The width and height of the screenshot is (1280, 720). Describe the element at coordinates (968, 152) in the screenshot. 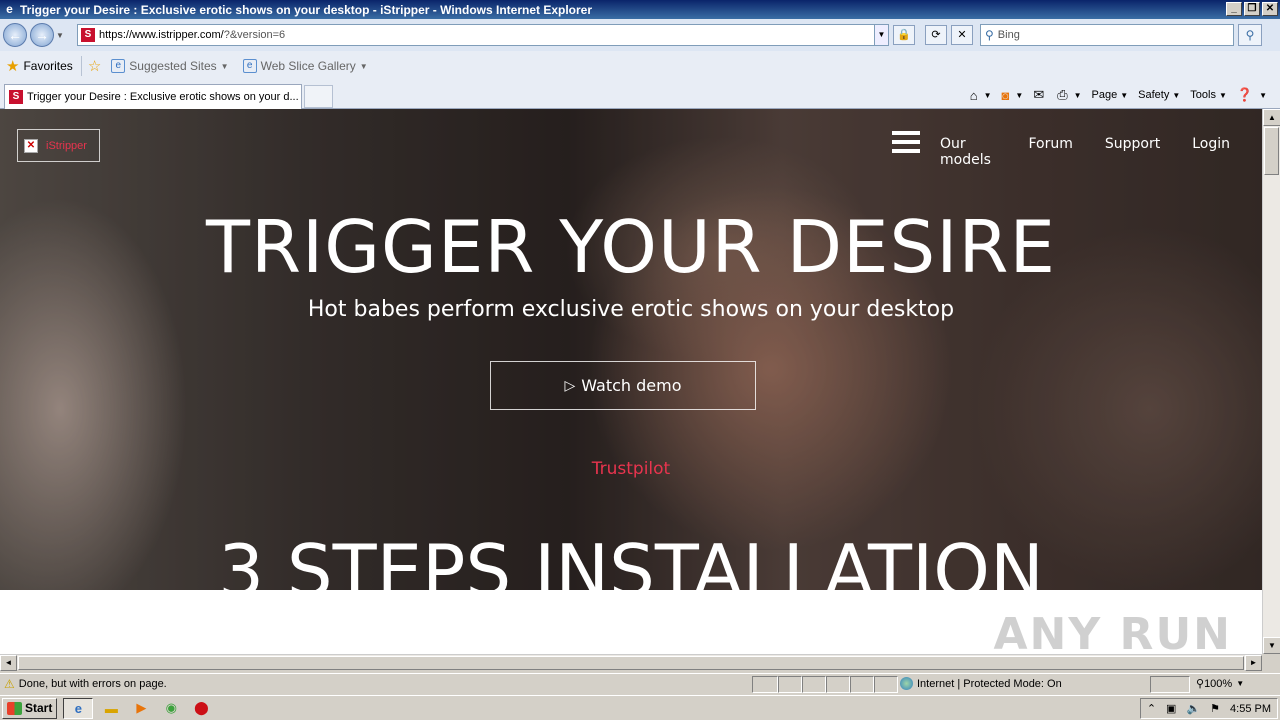

I see `nav-our-models: Our models` at that location.